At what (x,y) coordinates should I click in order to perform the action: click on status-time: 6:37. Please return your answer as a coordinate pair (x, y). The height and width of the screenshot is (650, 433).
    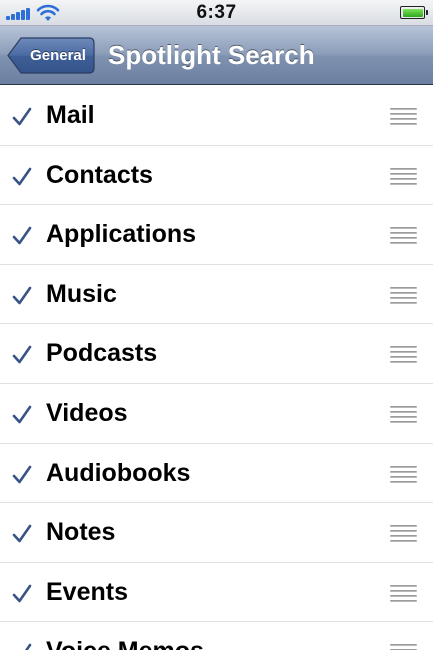
    Looking at the image, I should click on (216, 12).